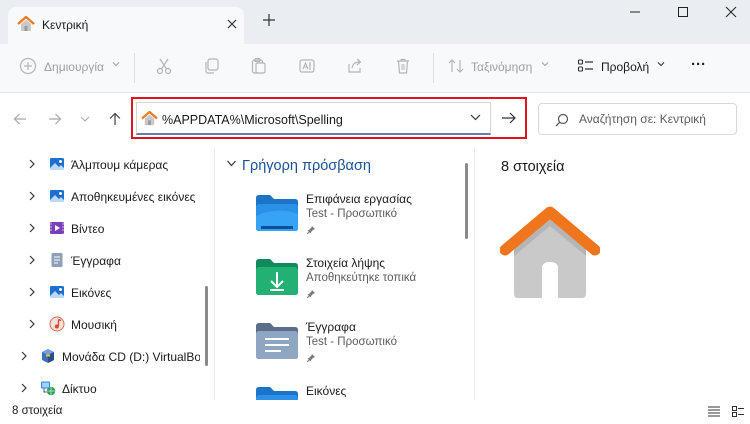 This screenshot has width=750, height=424. I want to click on details-view-icon, so click(714, 411).